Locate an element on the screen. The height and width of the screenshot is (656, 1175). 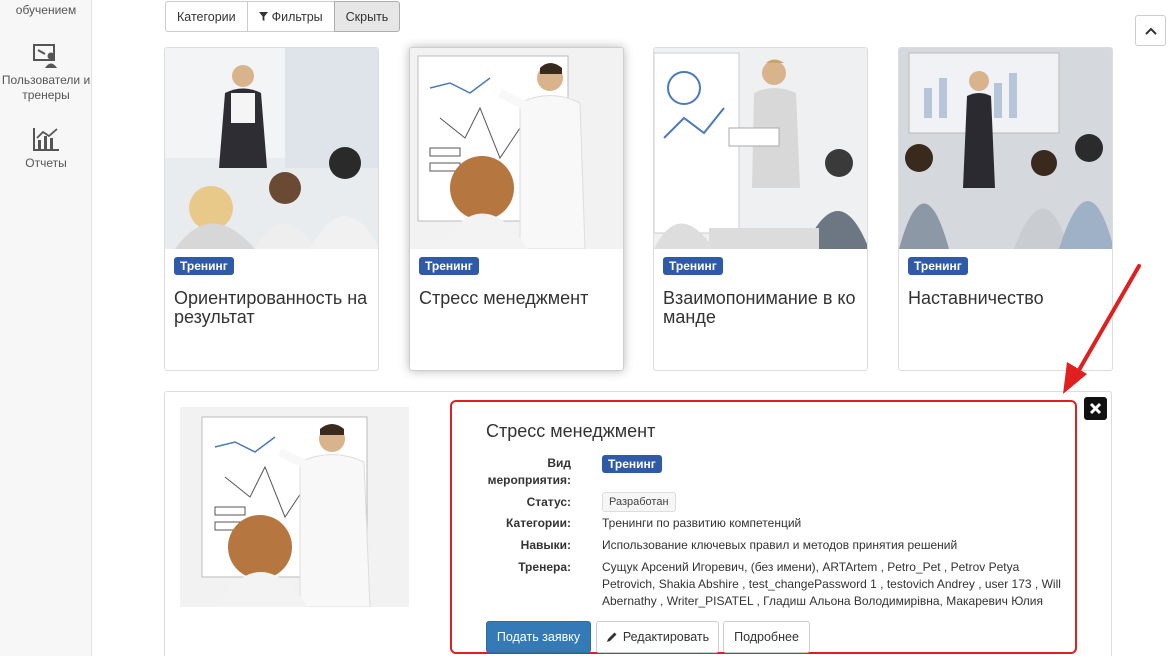
filter-icon is located at coordinates (263, 16).